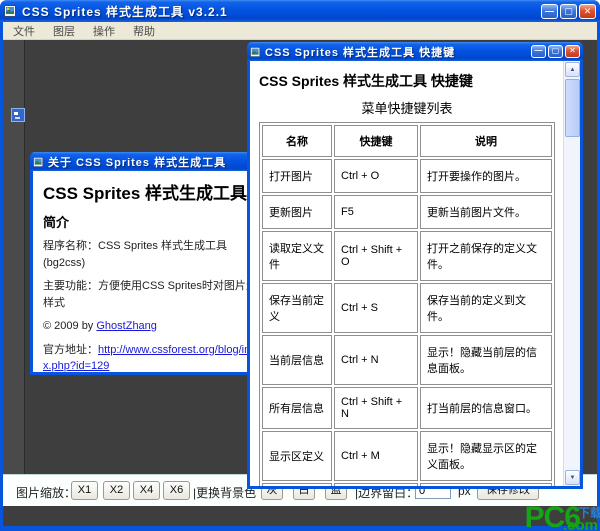 This screenshot has width=600, height=531. What do you see at coordinates (70, 349) in the screenshot?
I see `official-site-label: 官方地址：` at bounding box center [70, 349].